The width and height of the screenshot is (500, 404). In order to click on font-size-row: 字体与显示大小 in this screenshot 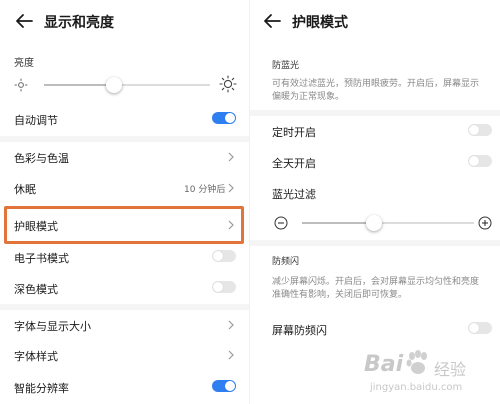, I will do `click(125, 325)`.